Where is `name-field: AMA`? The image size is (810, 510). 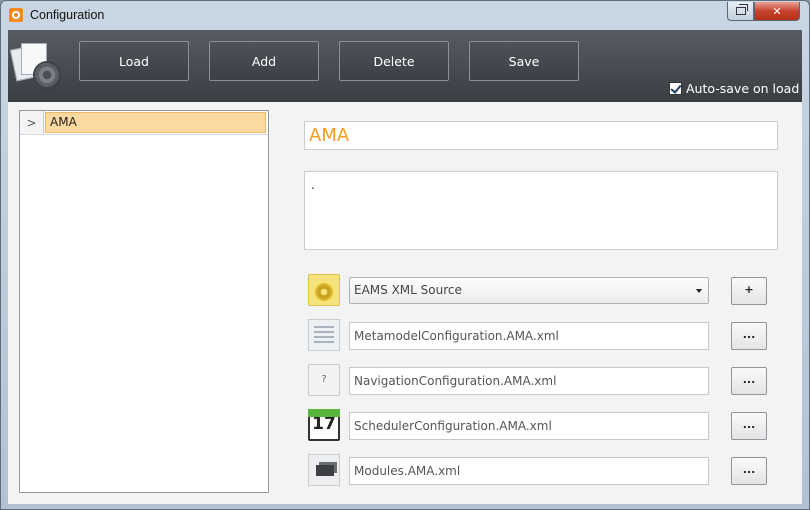
name-field: AMA is located at coordinates (541, 135).